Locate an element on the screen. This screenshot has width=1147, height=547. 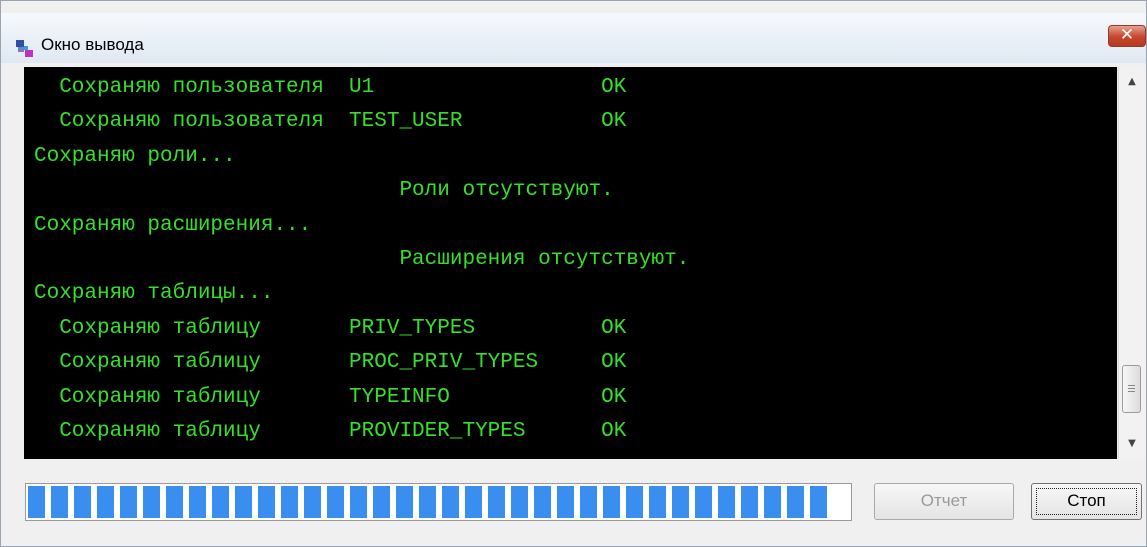
progress-bar is located at coordinates (438, 502).